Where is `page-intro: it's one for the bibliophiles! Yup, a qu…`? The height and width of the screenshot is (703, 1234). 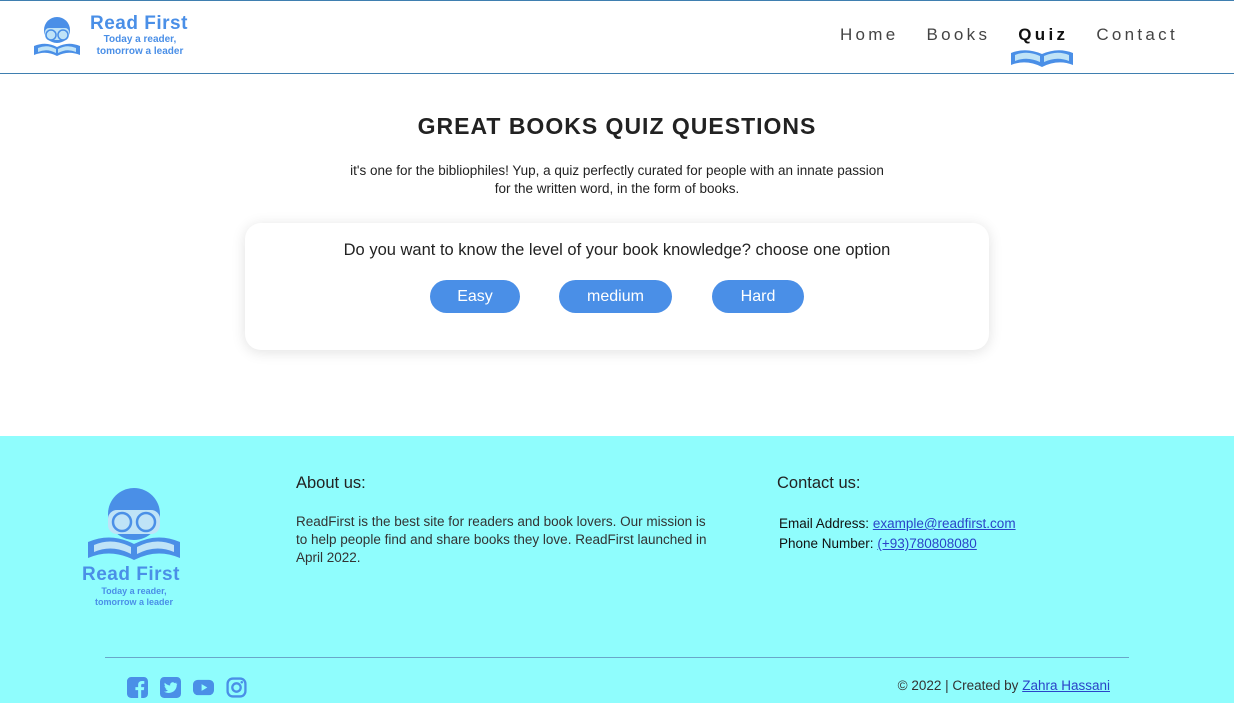 page-intro: it's one for the bibliophiles! Yup, a qu… is located at coordinates (617, 179).